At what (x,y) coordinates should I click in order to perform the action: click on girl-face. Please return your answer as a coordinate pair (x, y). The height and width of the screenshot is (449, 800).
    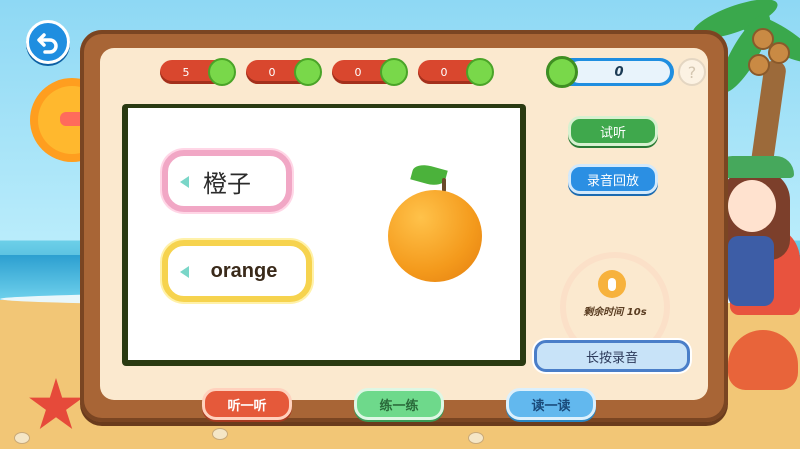
    Looking at the image, I should click on (752, 206).